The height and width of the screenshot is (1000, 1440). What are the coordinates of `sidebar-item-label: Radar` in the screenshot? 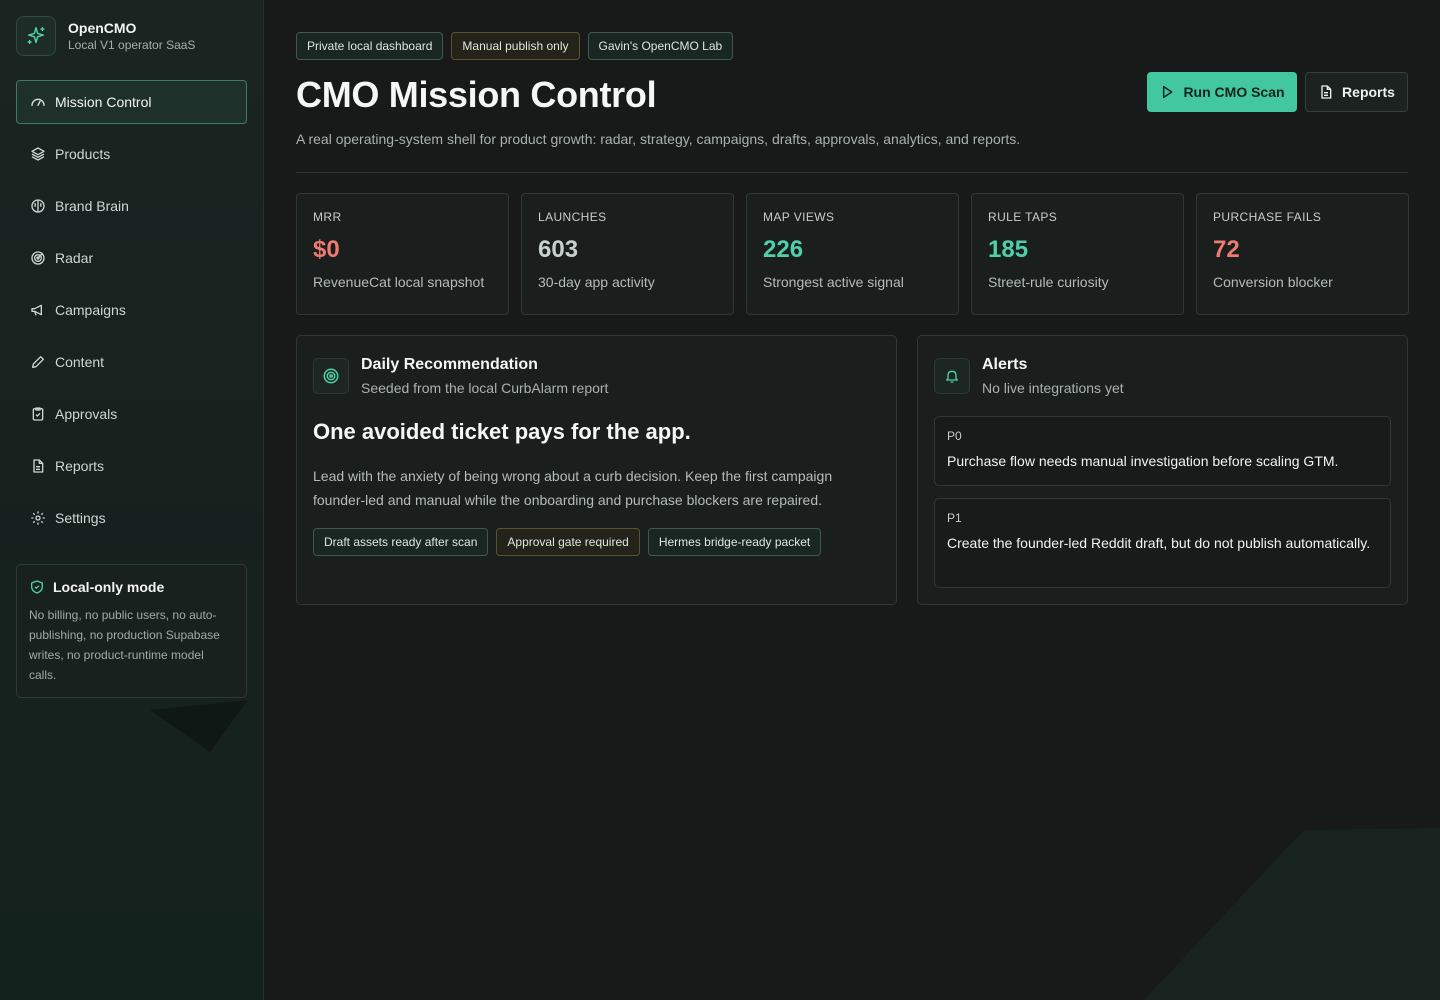 It's located at (74, 258).